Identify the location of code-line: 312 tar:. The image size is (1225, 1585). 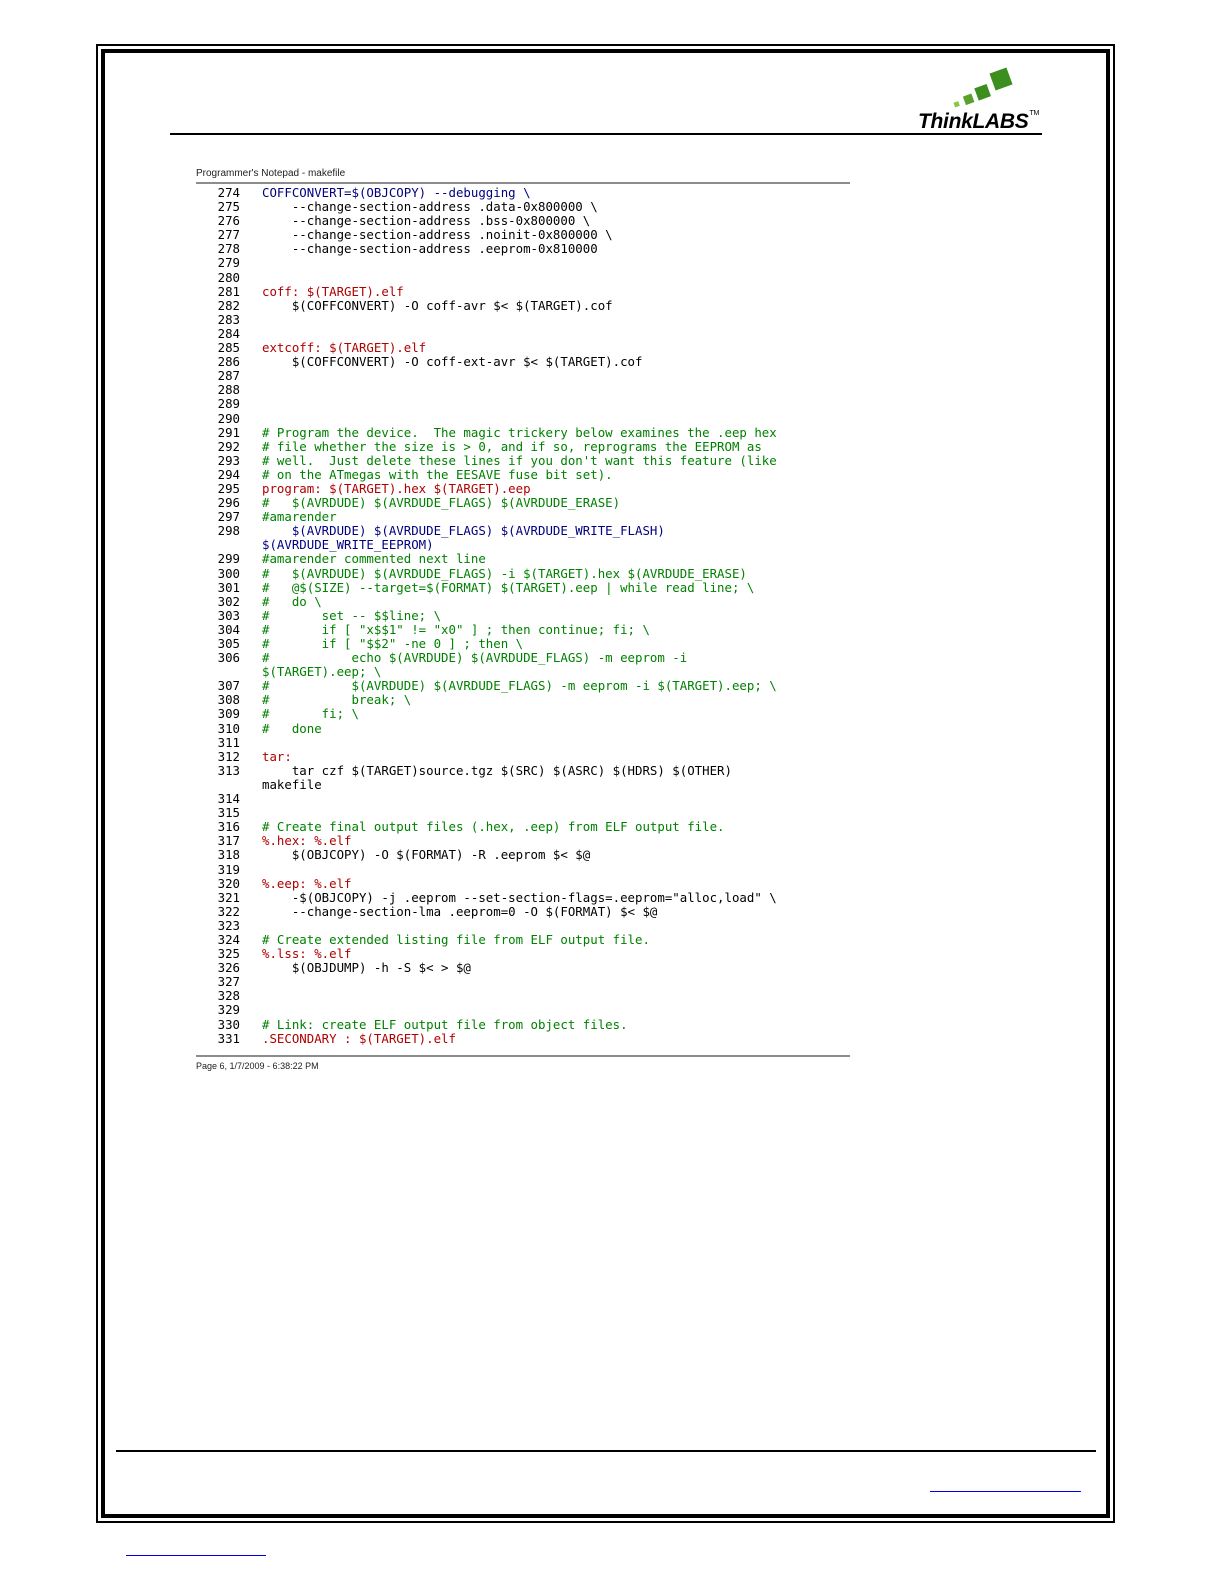
(526, 756).